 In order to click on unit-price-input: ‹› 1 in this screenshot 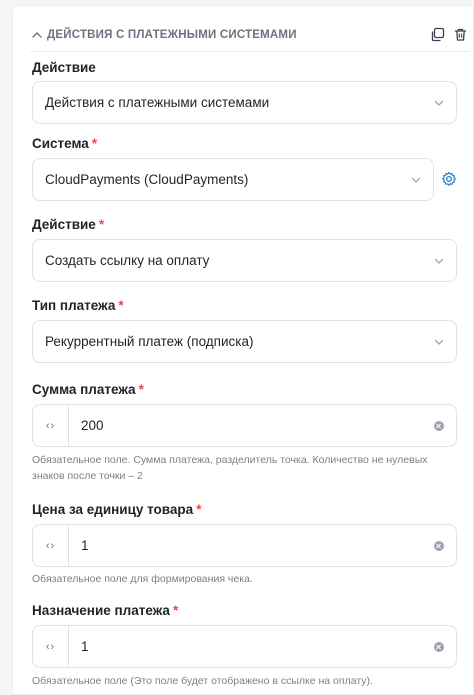, I will do `click(244, 545)`.